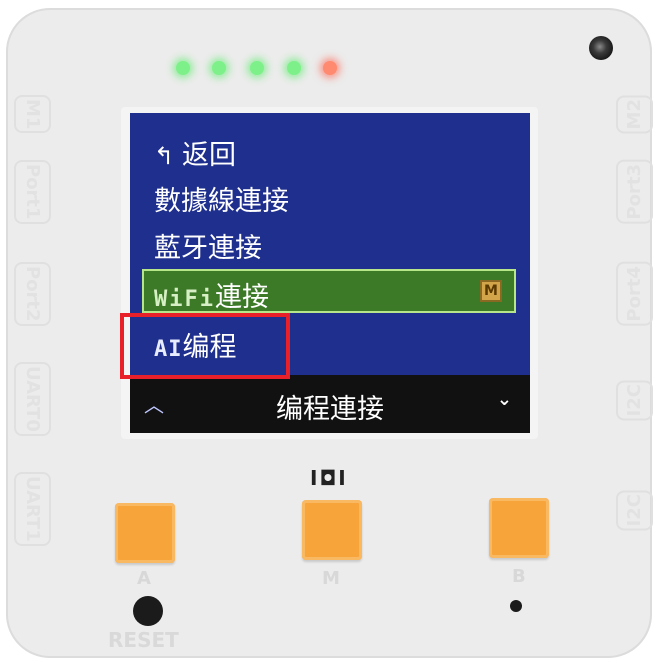 This screenshot has height=664, width=658. I want to click on lock-icon: M, so click(491, 291).